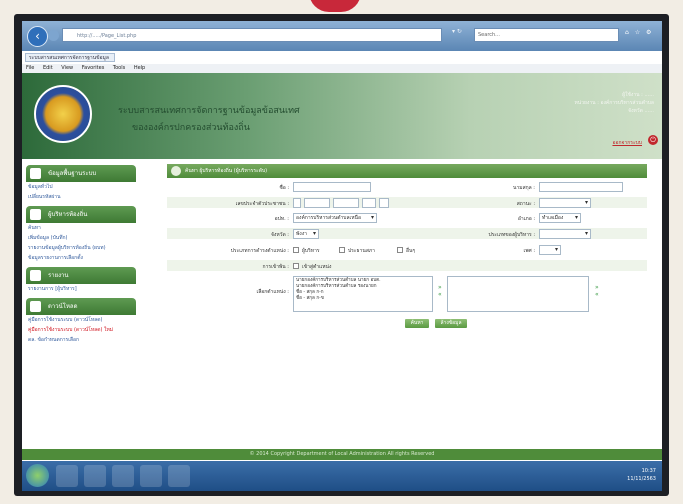 The height and width of the screenshot is (504, 683). What do you see at coordinates (296, 266) in the screenshot?
I see `checkbox-enter-position` at bounding box center [296, 266].